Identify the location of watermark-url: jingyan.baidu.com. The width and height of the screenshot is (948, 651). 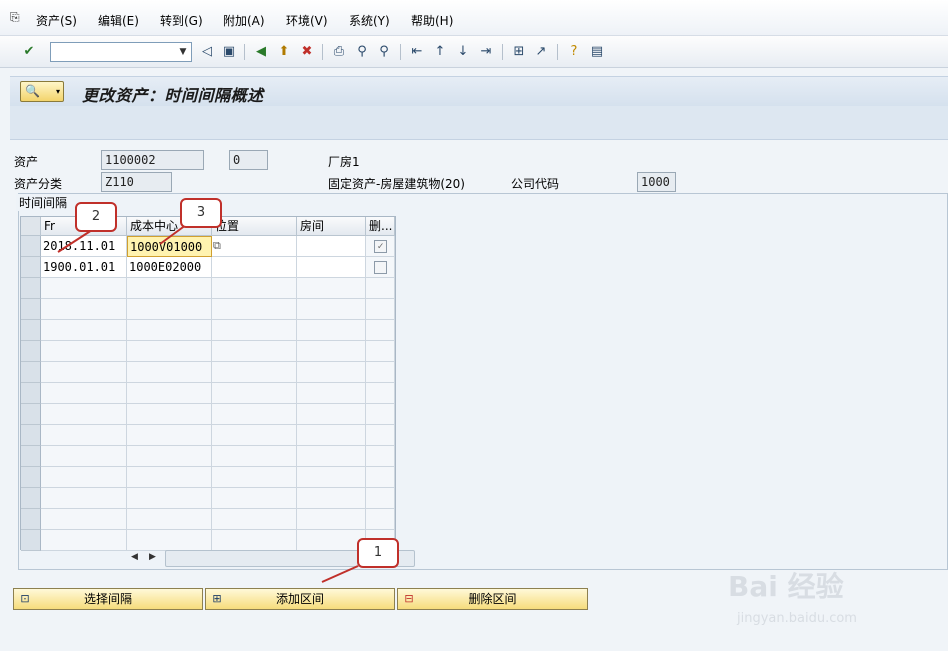
(797, 618).